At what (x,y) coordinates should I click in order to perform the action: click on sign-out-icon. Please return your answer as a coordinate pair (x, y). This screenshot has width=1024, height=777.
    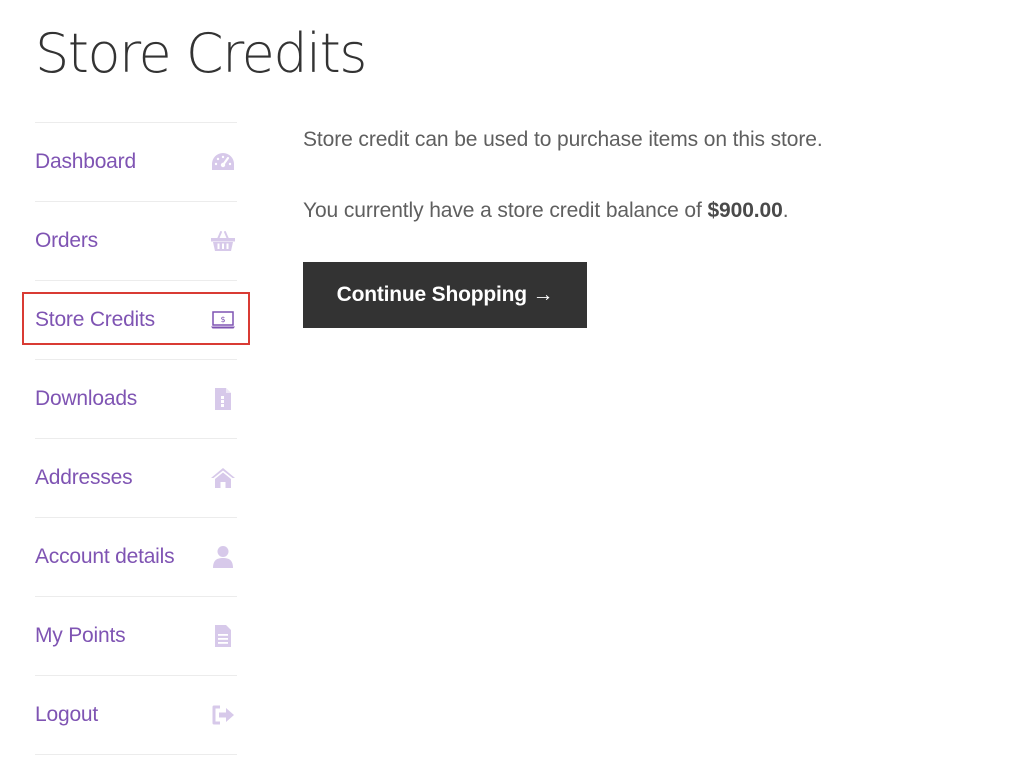
    Looking at the image, I should click on (223, 715).